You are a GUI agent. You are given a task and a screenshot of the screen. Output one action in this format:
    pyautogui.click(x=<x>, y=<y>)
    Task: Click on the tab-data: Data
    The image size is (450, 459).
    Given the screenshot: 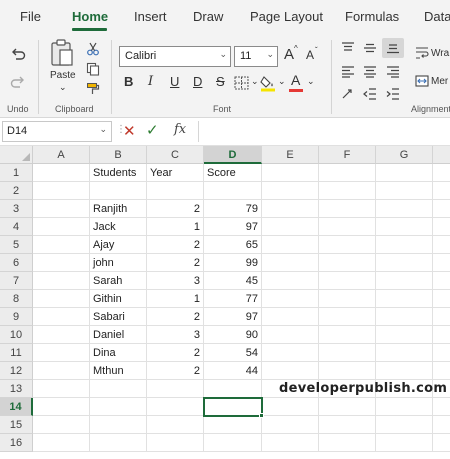 What is the action you would take?
    pyautogui.click(x=437, y=16)
    